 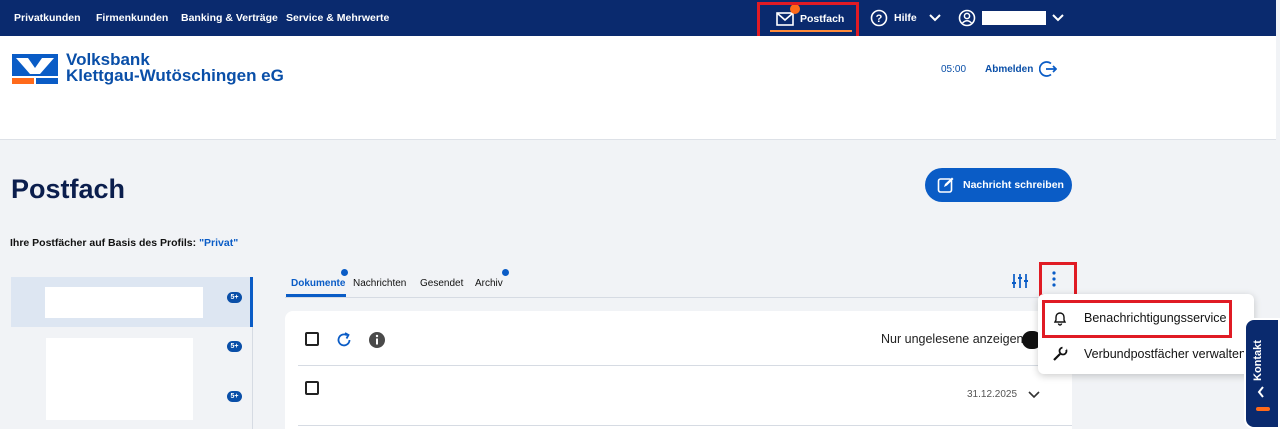 What do you see at coordinates (344, 272) in the screenshot?
I see `tab-dokumente-unread-dot` at bounding box center [344, 272].